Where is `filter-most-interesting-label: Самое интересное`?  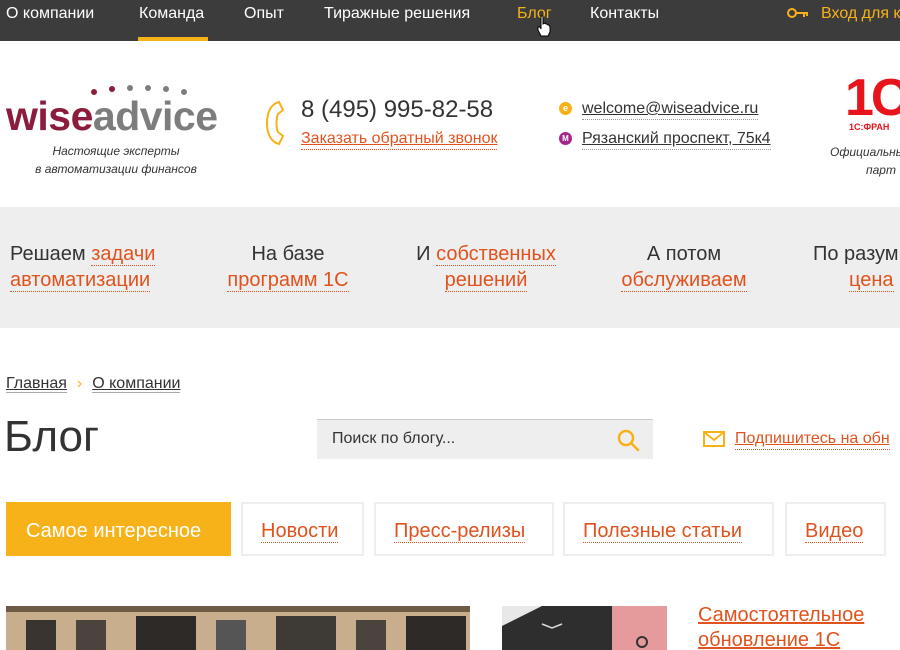
filter-most-interesting-label: Самое интересное is located at coordinates (114, 531).